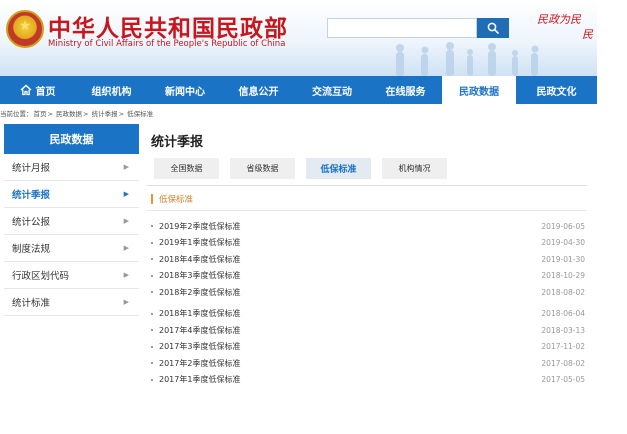  Describe the element at coordinates (563, 292) in the screenshot. I see `list-item-date: 2018-08-02` at that location.